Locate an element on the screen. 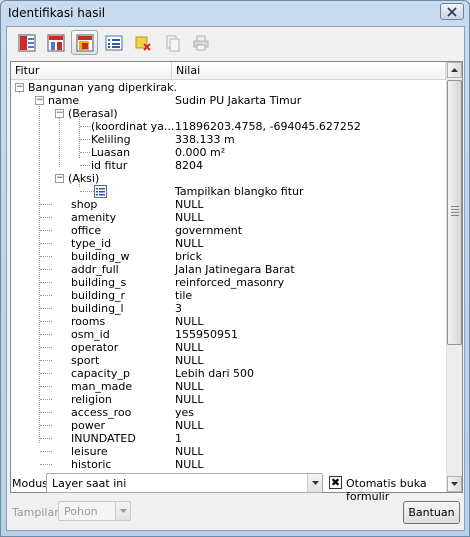 The width and height of the screenshot is (470, 537). table-row: access_roo yes is located at coordinates (228, 412).